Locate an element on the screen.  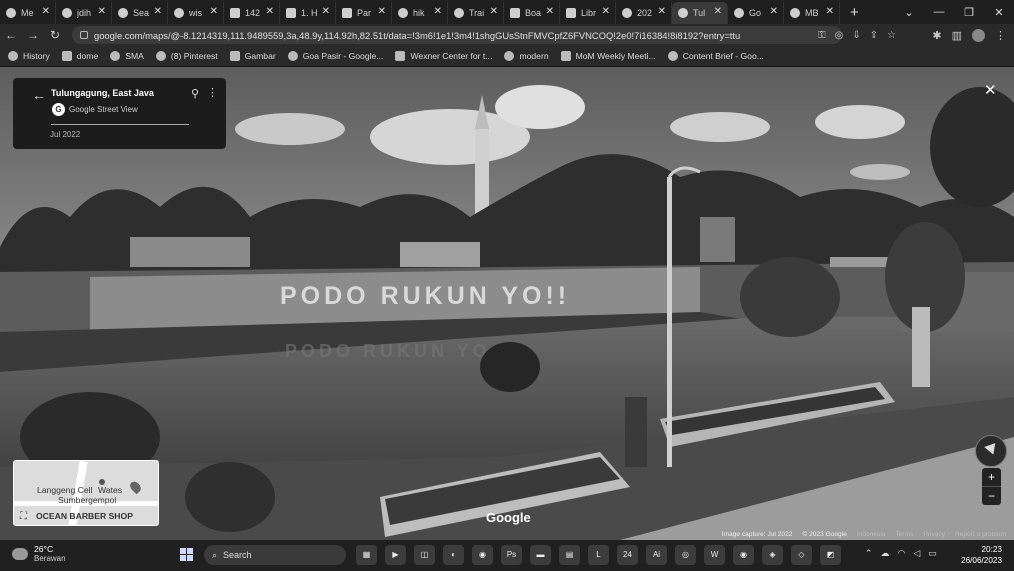
bookmark-item: Gambar is located at coordinates (252, 56).